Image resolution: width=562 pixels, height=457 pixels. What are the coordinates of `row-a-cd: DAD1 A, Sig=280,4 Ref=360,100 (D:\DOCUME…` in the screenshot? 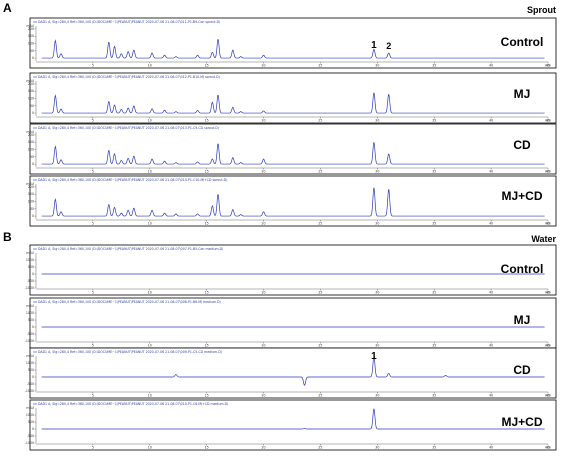 It's located at (291, 149).